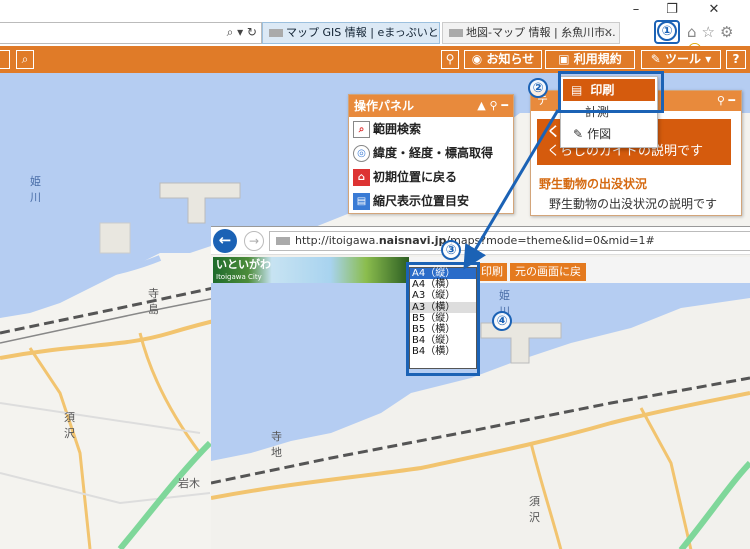 This screenshot has height=549, width=750. Describe the element at coordinates (538, 88) in the screenshot. I see `annotation-number-2: ②` at that location.